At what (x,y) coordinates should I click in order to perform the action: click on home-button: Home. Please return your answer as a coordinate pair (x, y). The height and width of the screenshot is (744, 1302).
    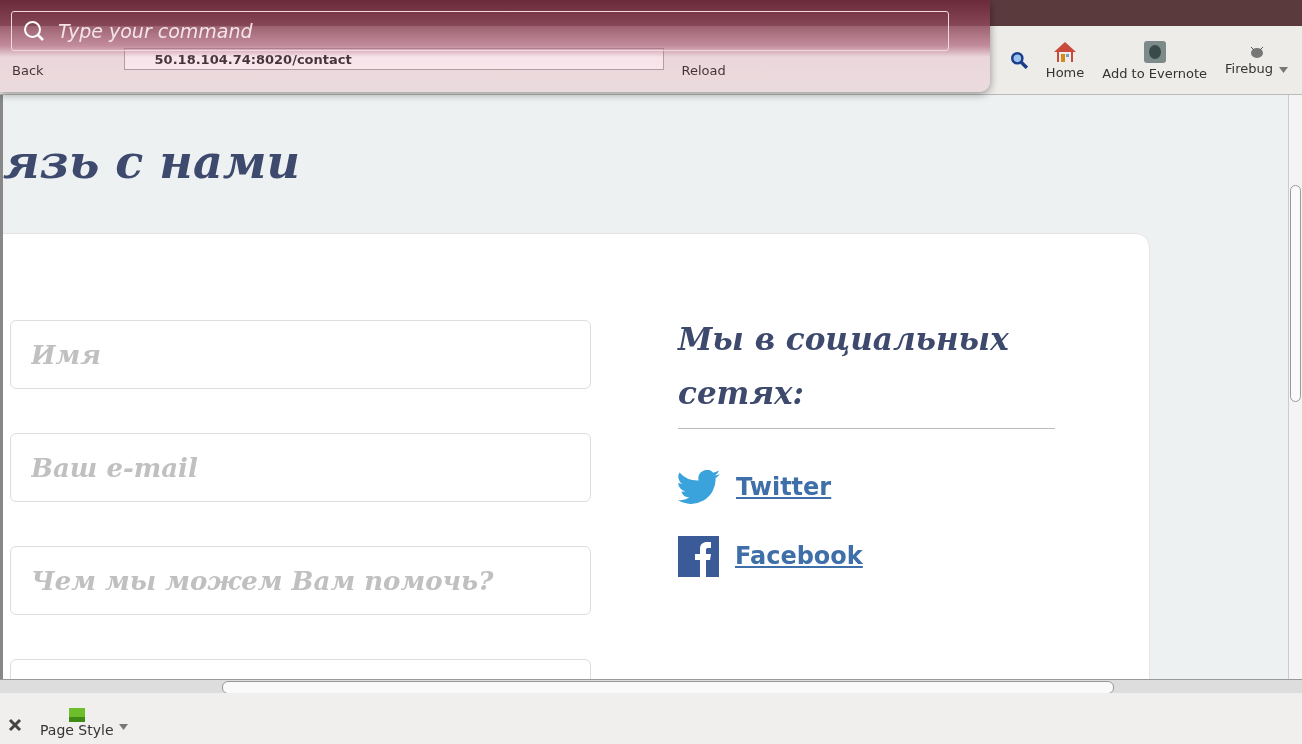
    Looking at the image, I should click on (1065, 60).